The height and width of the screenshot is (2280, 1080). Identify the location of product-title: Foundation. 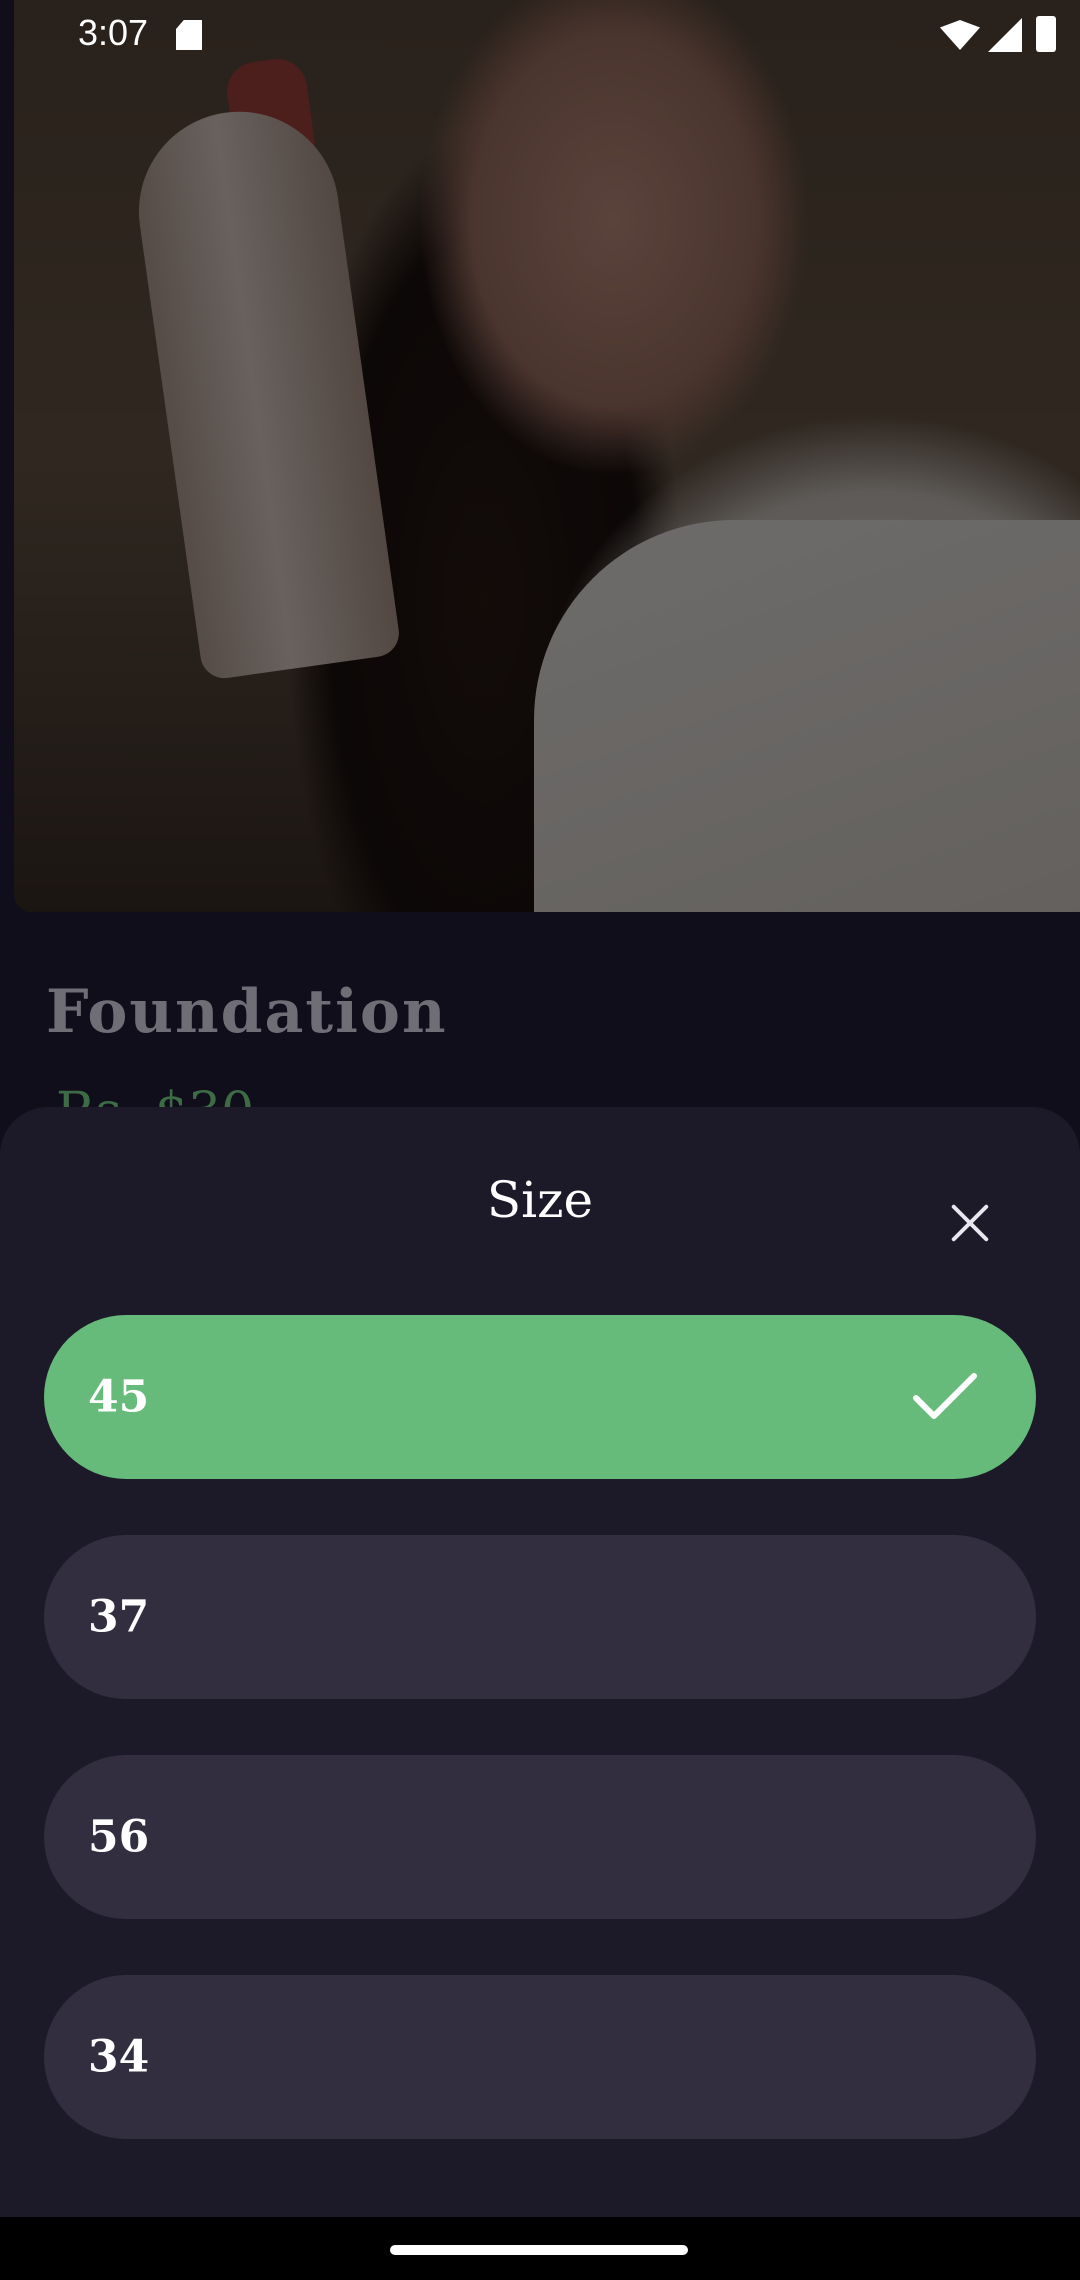
(247, 1012).